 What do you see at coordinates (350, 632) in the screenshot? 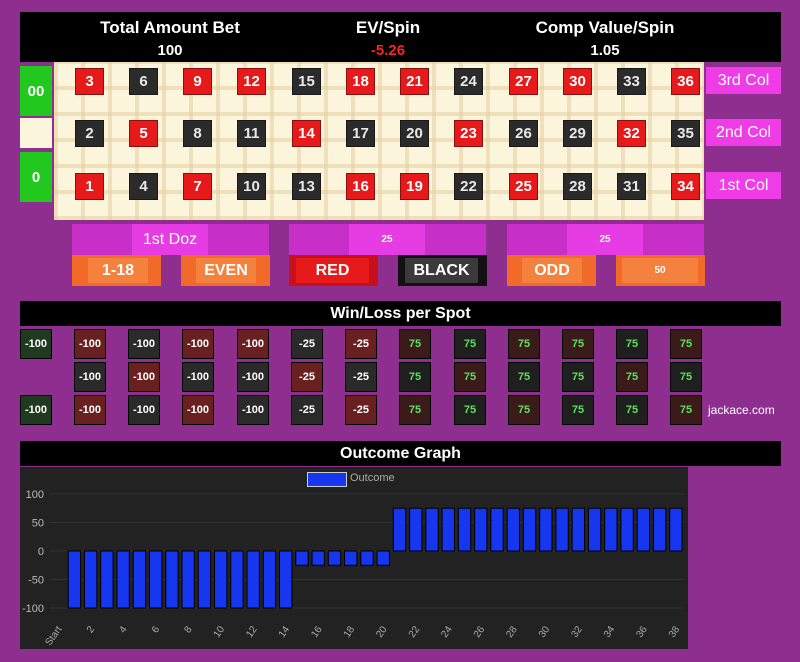
I see `x-tick-label: 18` at bounding box center [350, 632].